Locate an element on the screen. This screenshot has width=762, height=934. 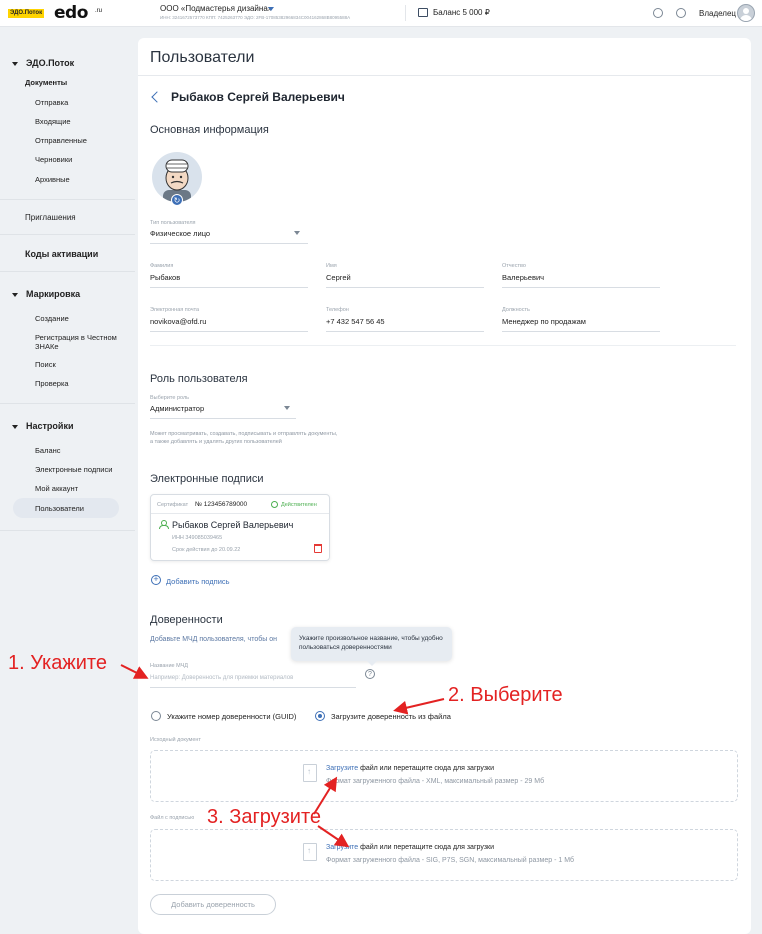
role-select-label: Выберите роль is located at coordinates (170, 398).